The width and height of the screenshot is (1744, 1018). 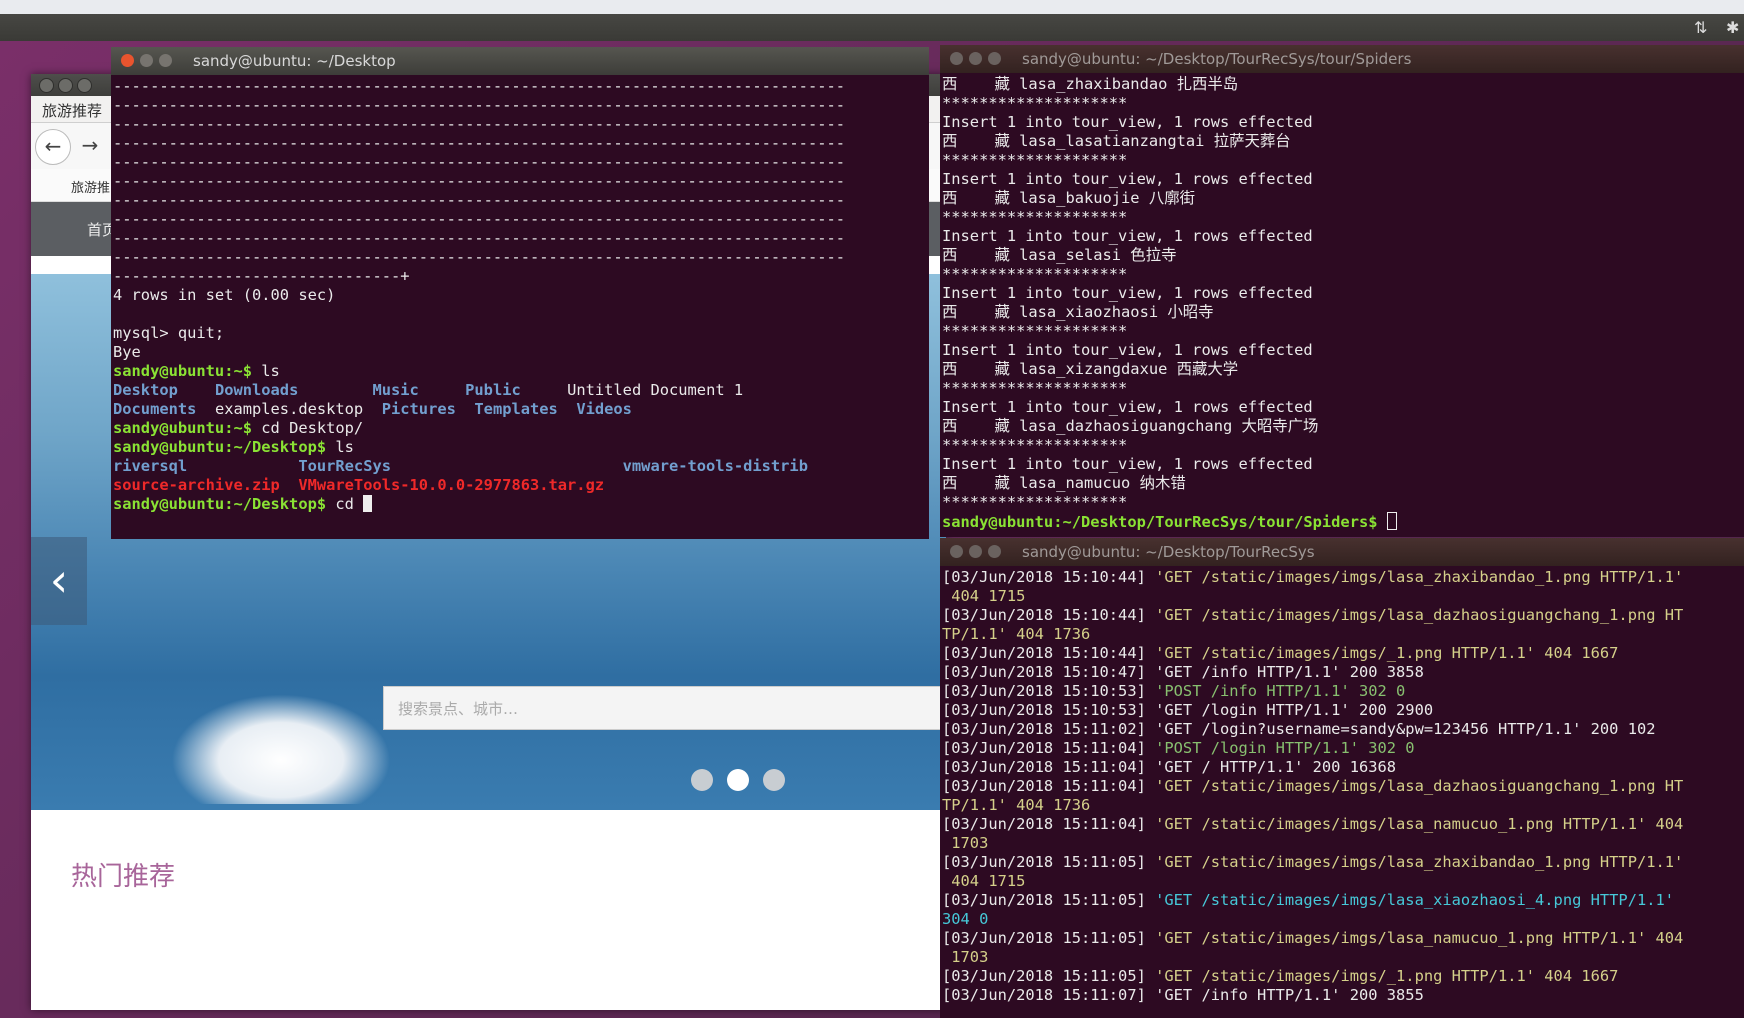 I want to click on terminal-text: Bye, so click(x=127, y=352).